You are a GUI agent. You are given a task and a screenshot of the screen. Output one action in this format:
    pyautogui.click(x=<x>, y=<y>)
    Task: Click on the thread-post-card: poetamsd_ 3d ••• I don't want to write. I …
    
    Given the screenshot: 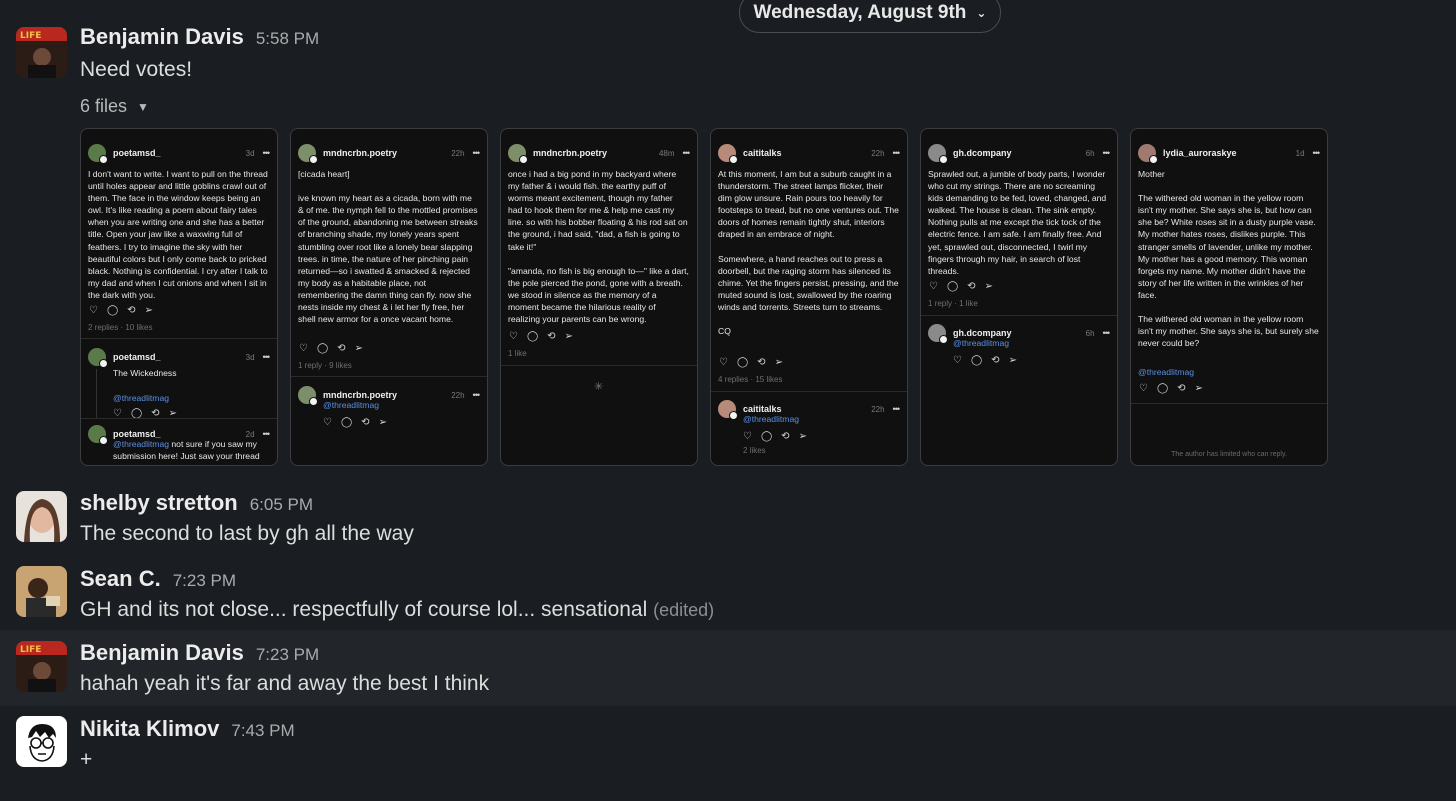 What is the action you would take?
    pyautogui.click(x=179, y=297)
    